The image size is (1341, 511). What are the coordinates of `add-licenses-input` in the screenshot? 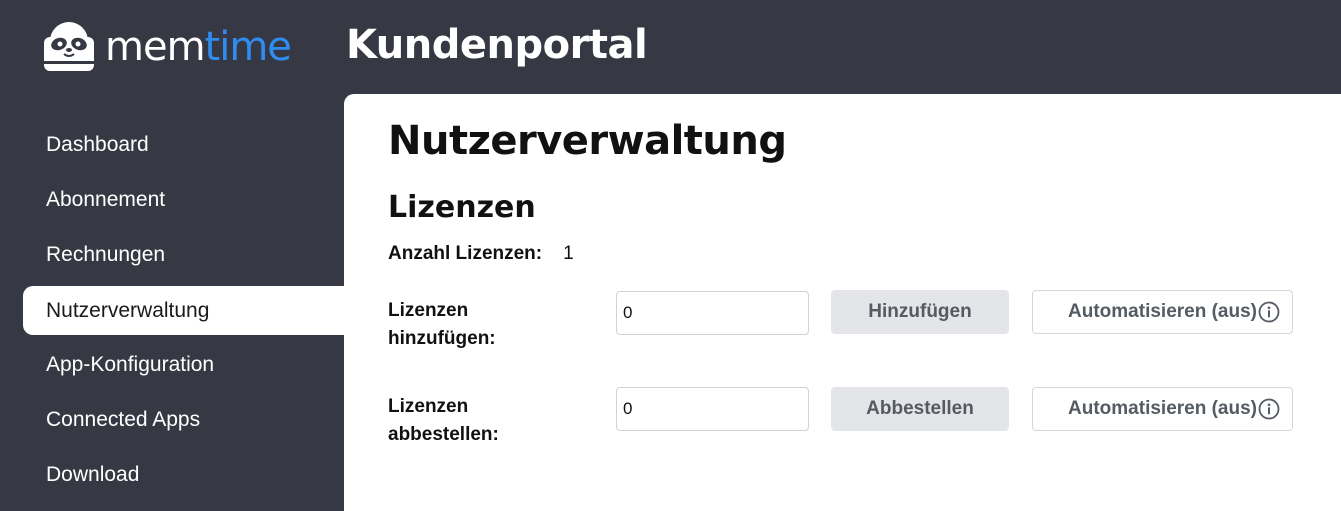 It's located at (712, 313).